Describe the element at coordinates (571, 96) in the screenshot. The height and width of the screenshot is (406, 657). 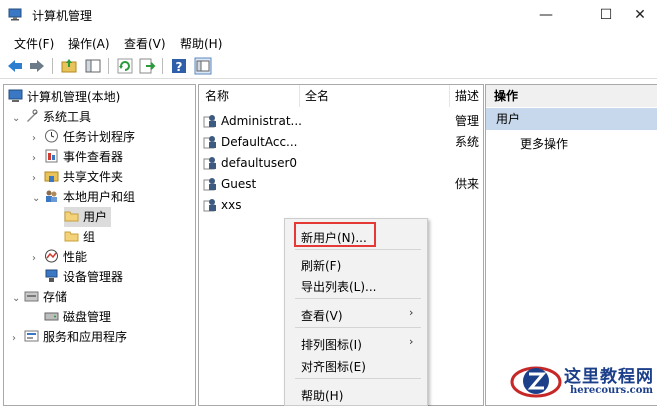
I see `actions-header: 操作` at that location.